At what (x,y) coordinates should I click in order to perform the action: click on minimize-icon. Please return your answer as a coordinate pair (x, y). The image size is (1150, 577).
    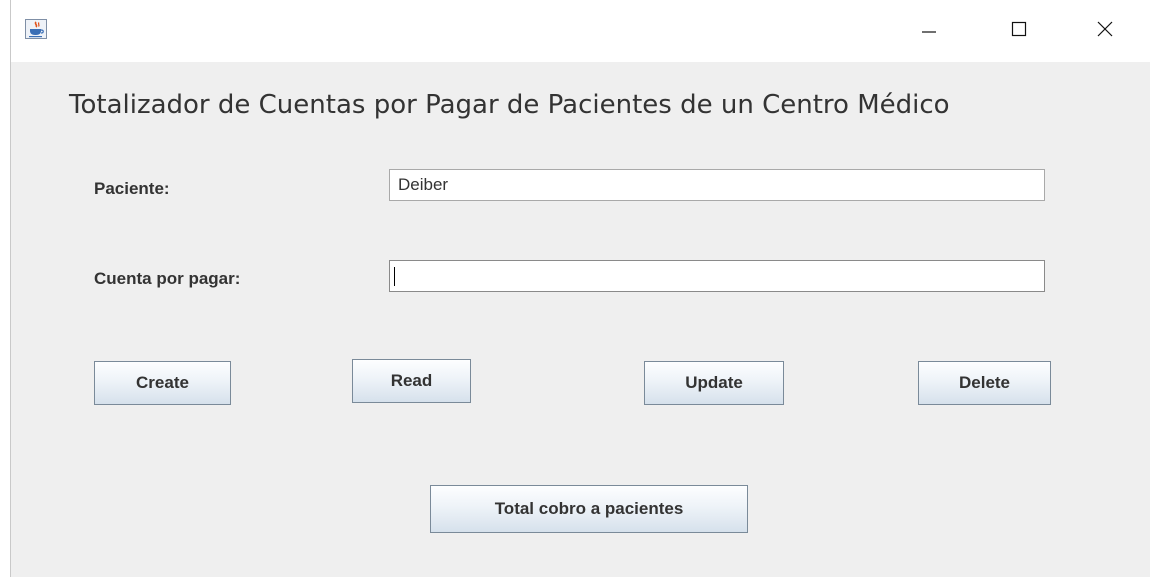
    Looking at the image, I should click on (929, 31).